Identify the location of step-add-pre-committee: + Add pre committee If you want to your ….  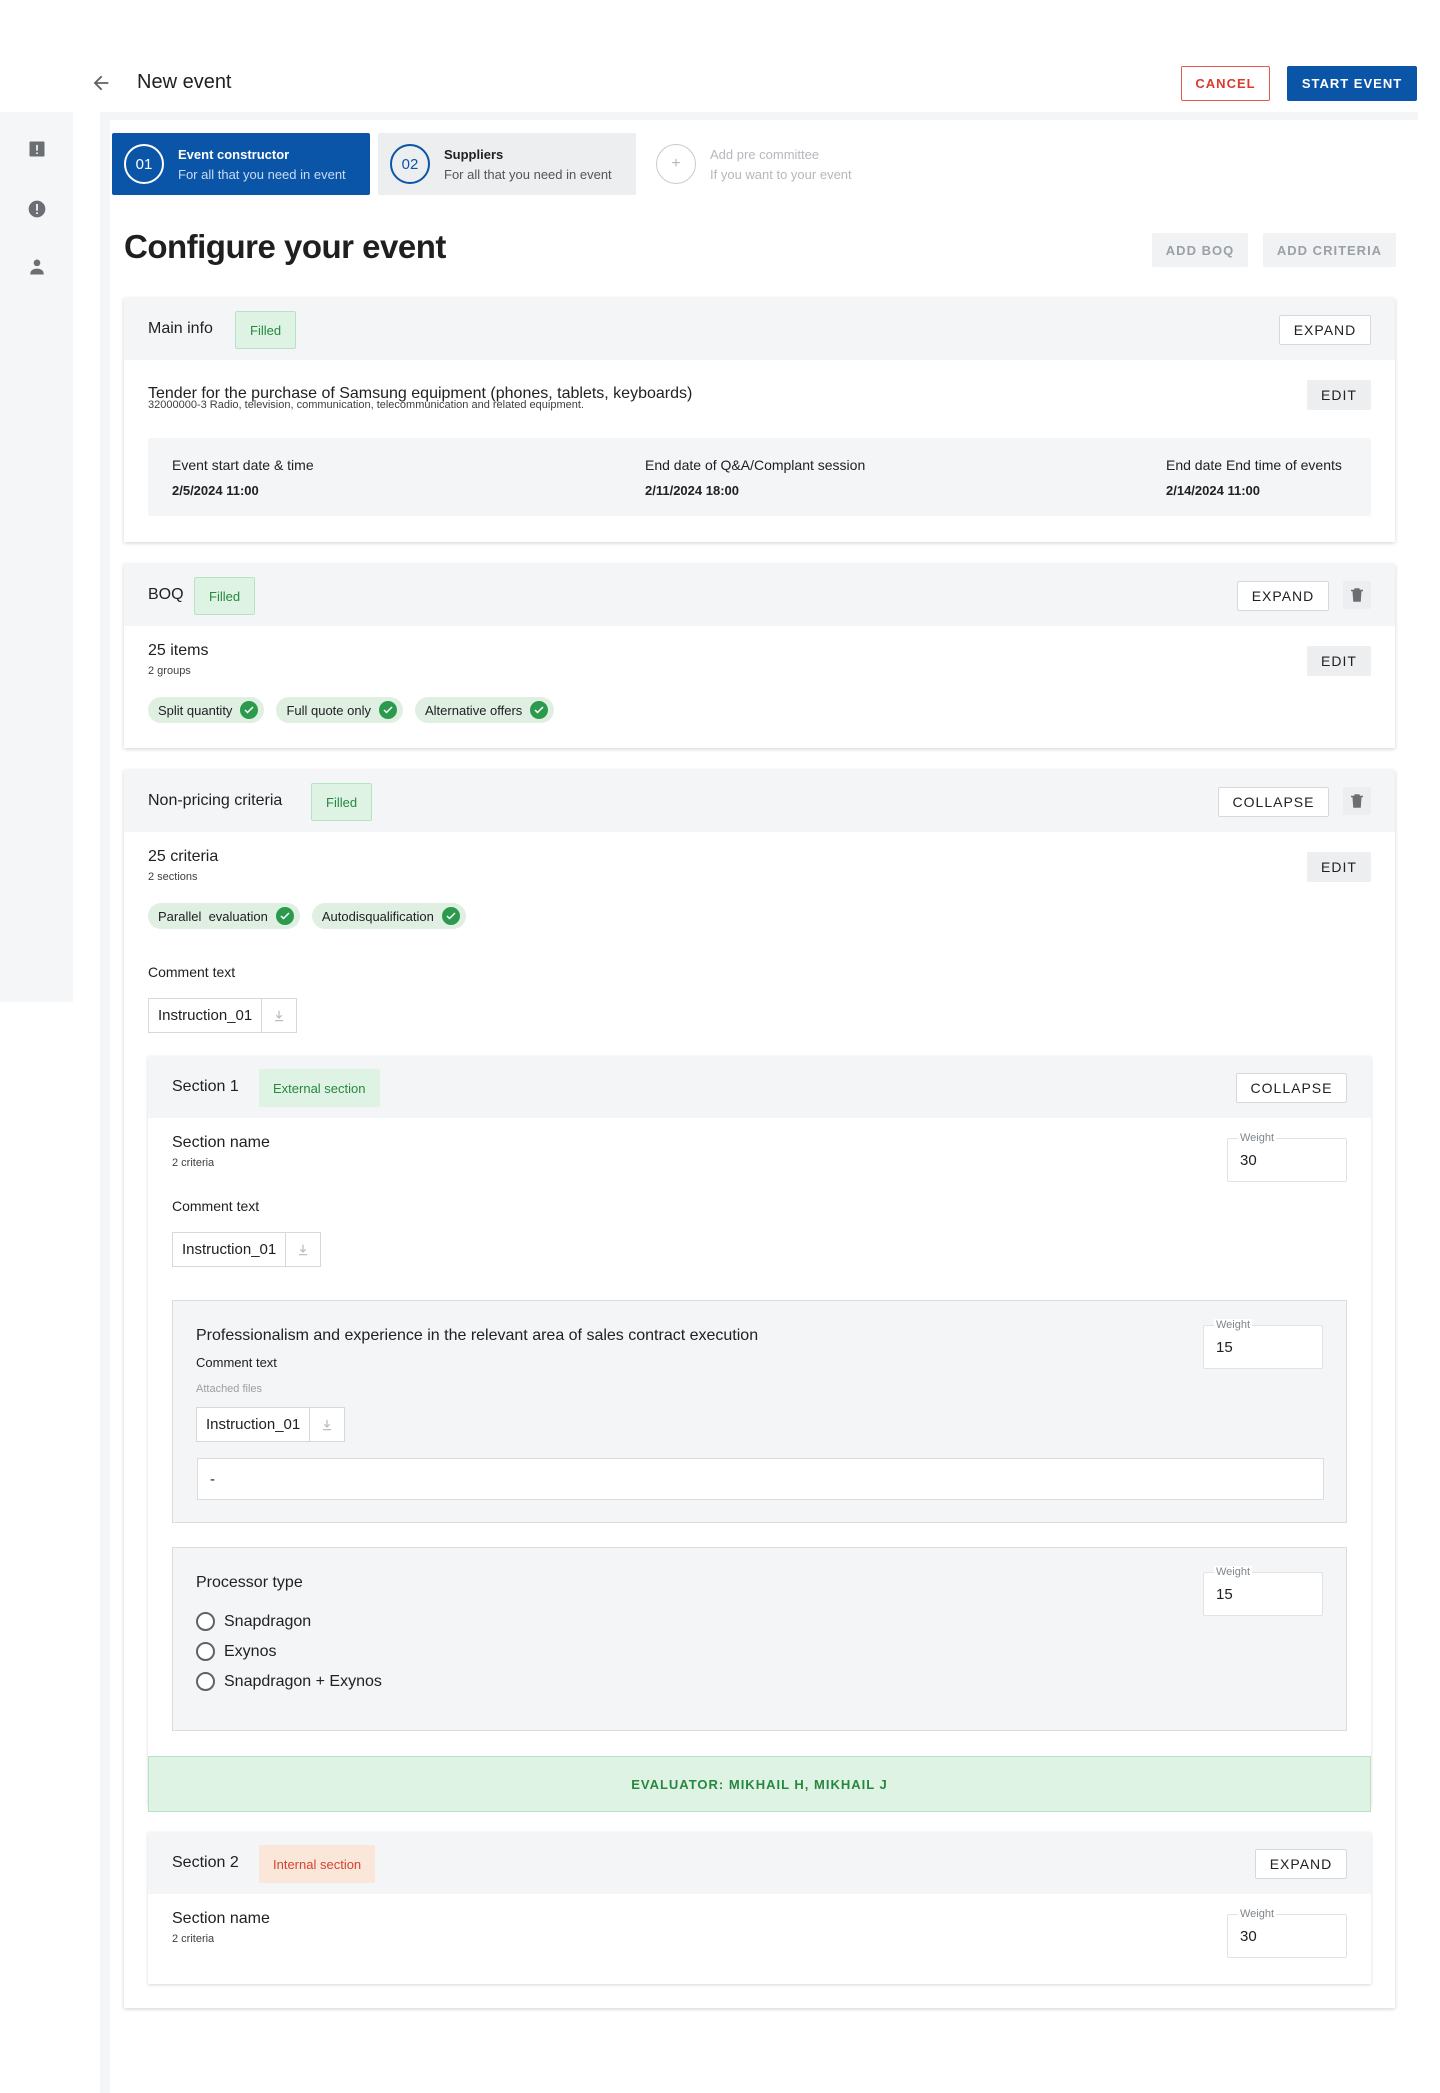
(773, 164).